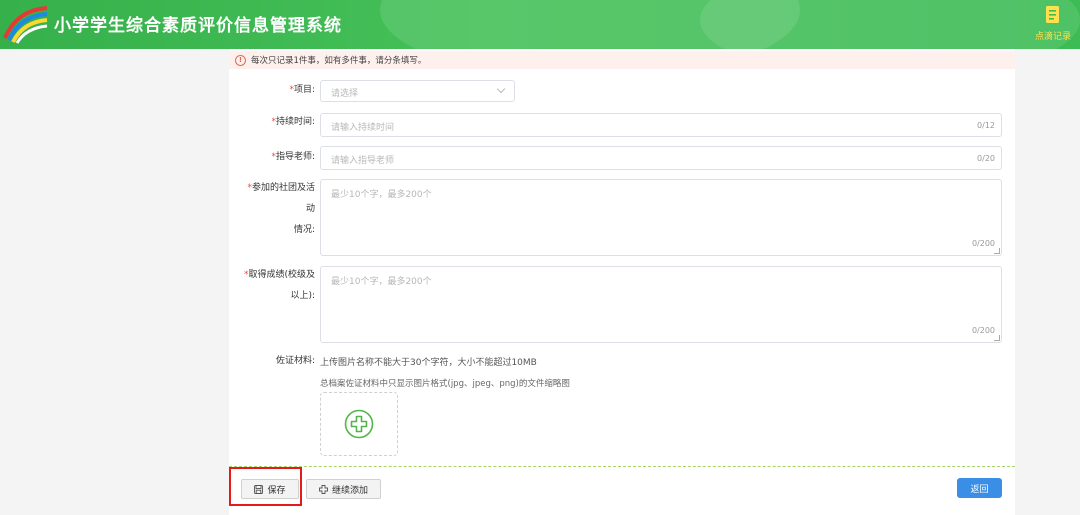 The image size is (1080, 515). I want to click on activities-label: *参加的社团及活动 情况:, so click(278, 209).